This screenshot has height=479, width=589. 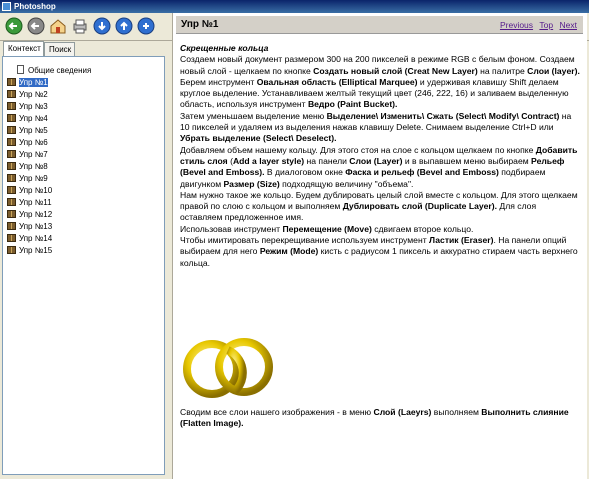 What do you see at coordinates (379, 25) in the screenshot?
I see `topic-header: Упр №1 Previous Top Next` at bounding box center [379, 25].